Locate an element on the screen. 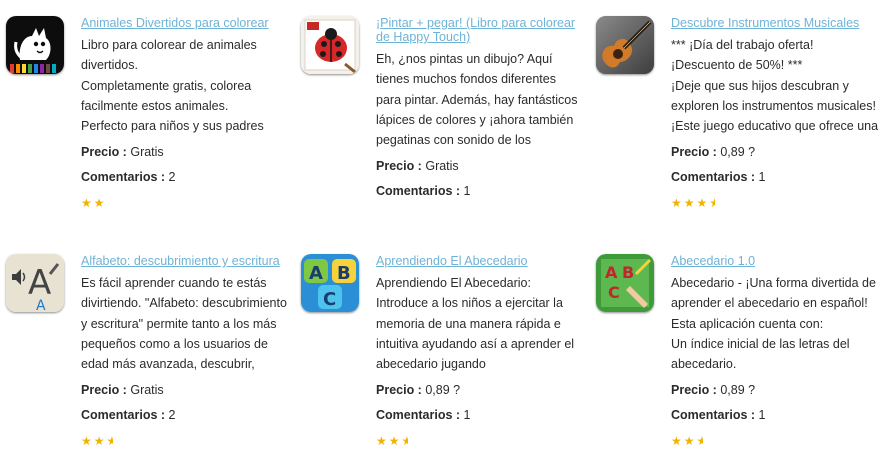  description-line: memoria de una manera rápida e is located at coordinates (468, 323).